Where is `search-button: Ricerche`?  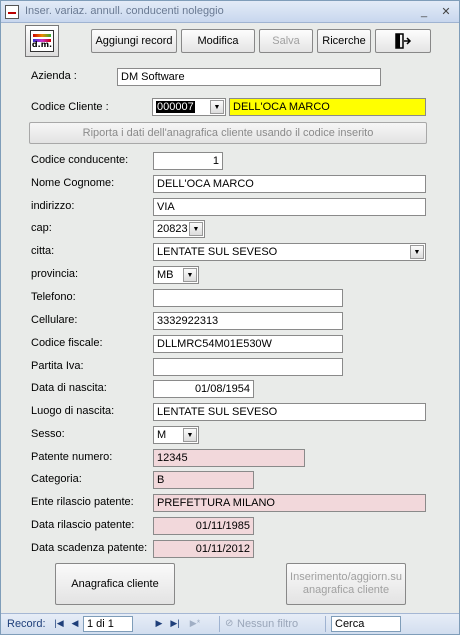 search-button: Ricerche is located at coordinates (344, 41).